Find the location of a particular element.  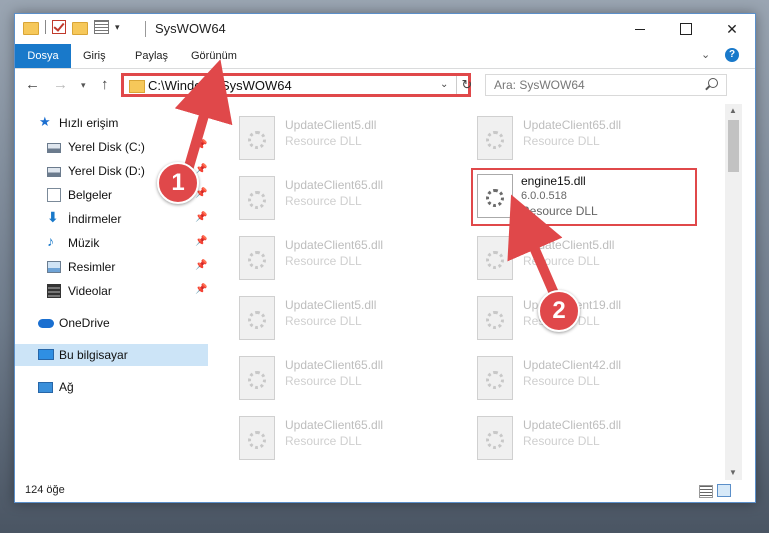

large-icons-view-icon is located at coordinates (724, 490).